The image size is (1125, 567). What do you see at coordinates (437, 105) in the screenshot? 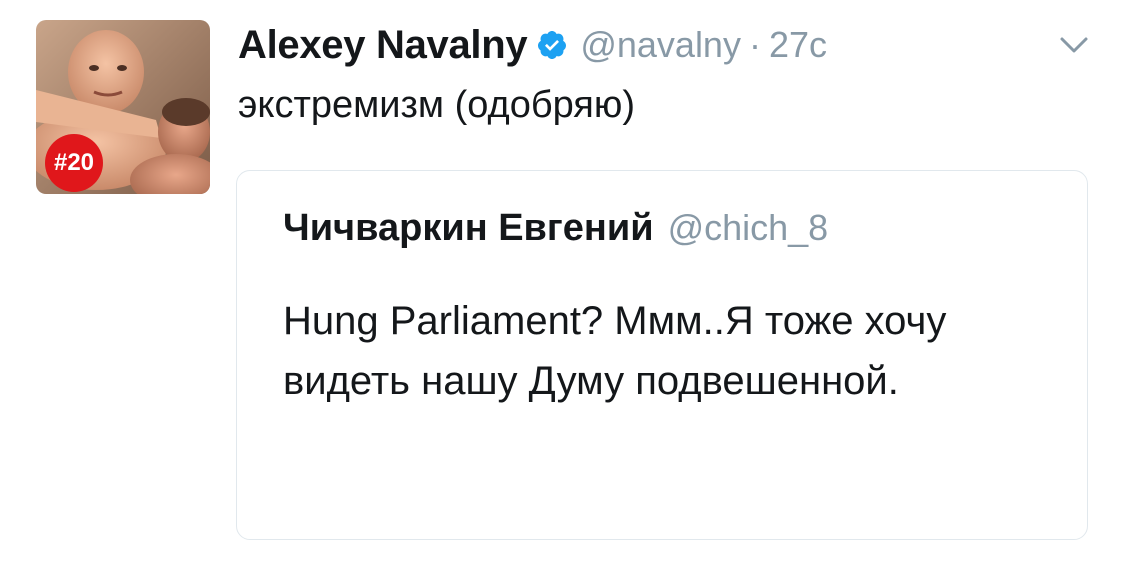
I see `tweet-text: экстремизм (одобряю)` at bounding box center [437, 105].